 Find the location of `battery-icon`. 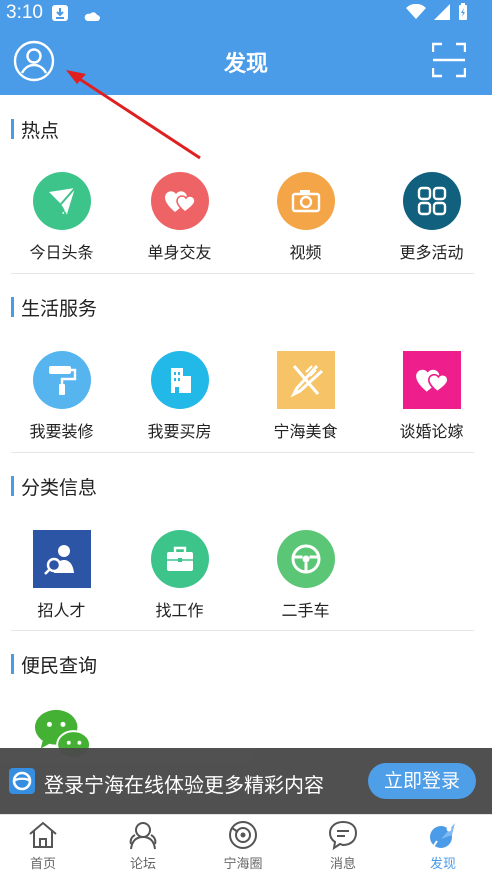

battery-icon is located at coordinates (463, 11).